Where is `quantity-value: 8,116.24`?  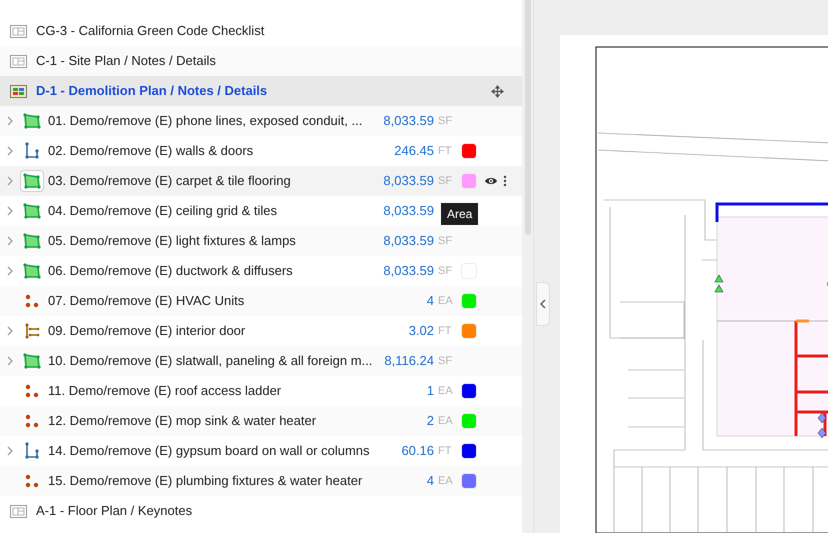 quantity-value: 8,116.24 is located at coordinates (408, 361).